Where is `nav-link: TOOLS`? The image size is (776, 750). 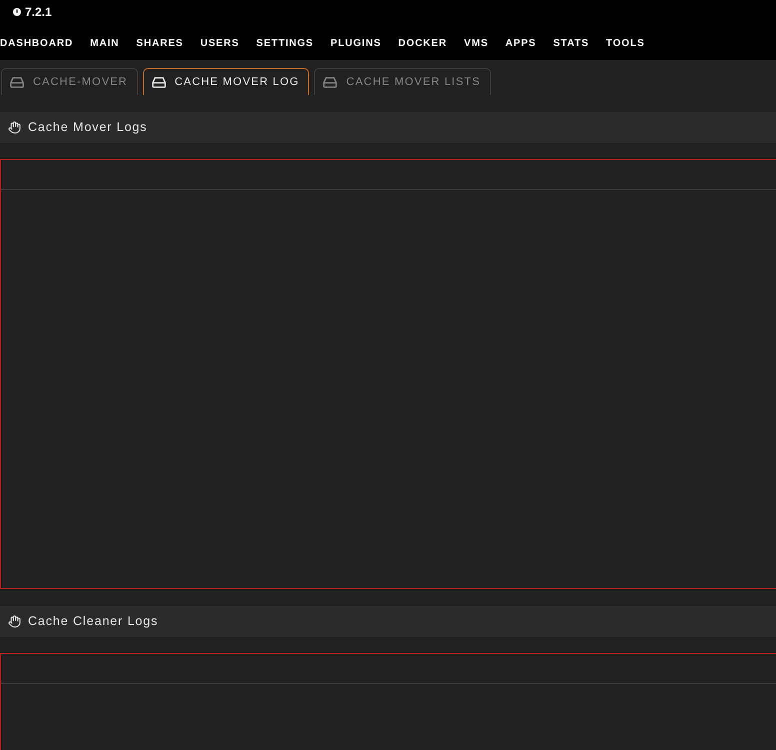 nav-link: TOOLS is located at coordinates (625, 43).